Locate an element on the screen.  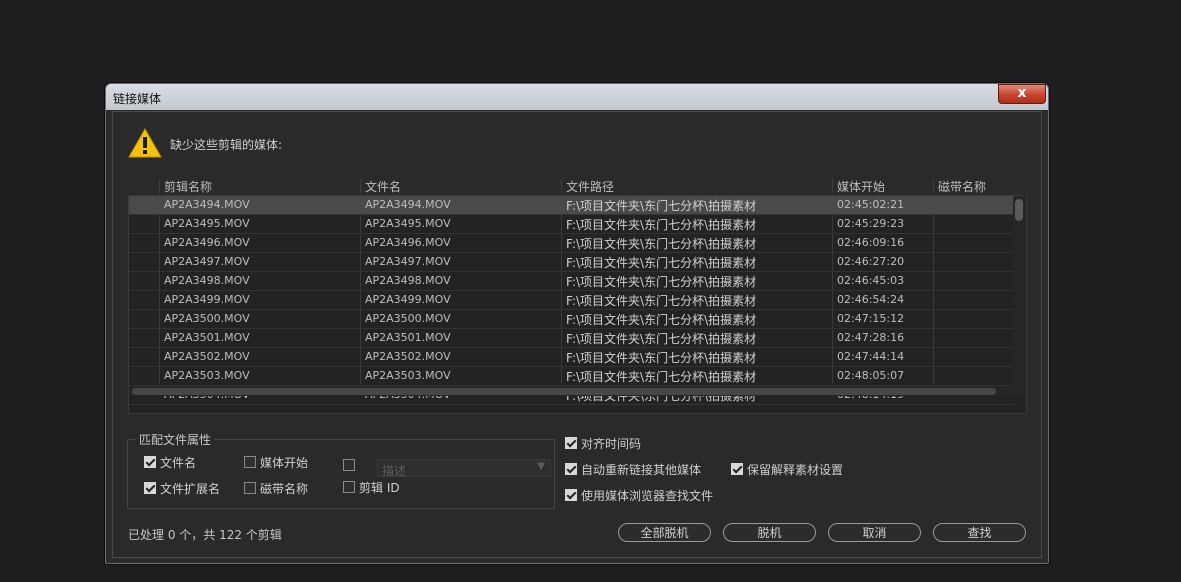
warning-message: 缺少这些剪辑的媒体: is located at coordinates (226, 145).